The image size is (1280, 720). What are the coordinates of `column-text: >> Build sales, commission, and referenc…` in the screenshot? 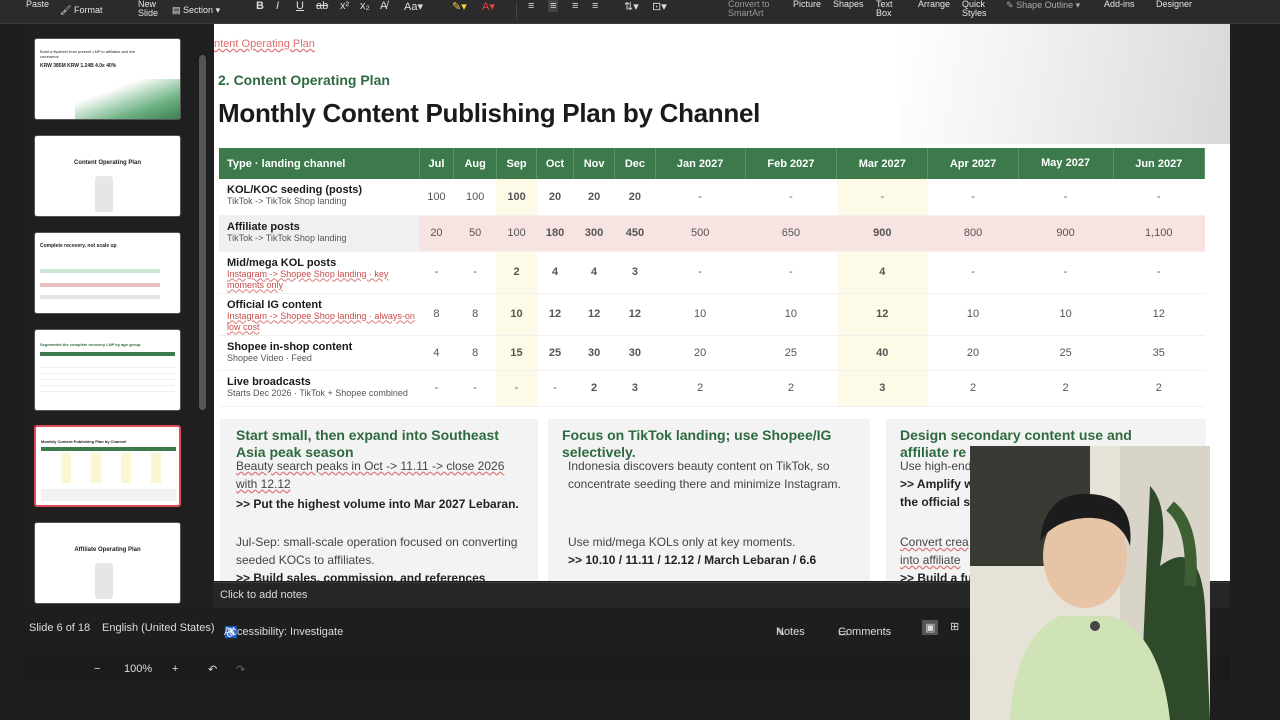 It's located at (361, 576).